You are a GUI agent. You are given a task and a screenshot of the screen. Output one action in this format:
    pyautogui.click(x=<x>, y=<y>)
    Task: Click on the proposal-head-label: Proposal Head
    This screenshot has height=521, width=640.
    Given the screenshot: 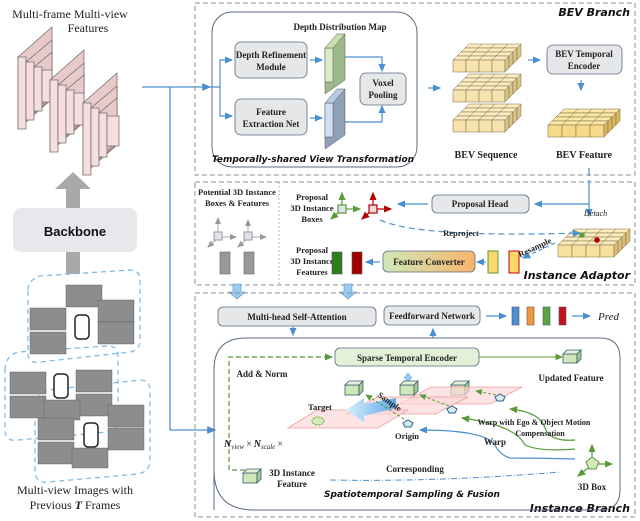 What is the action you would take?
    pyautogui.click(x=480, y=204)
    